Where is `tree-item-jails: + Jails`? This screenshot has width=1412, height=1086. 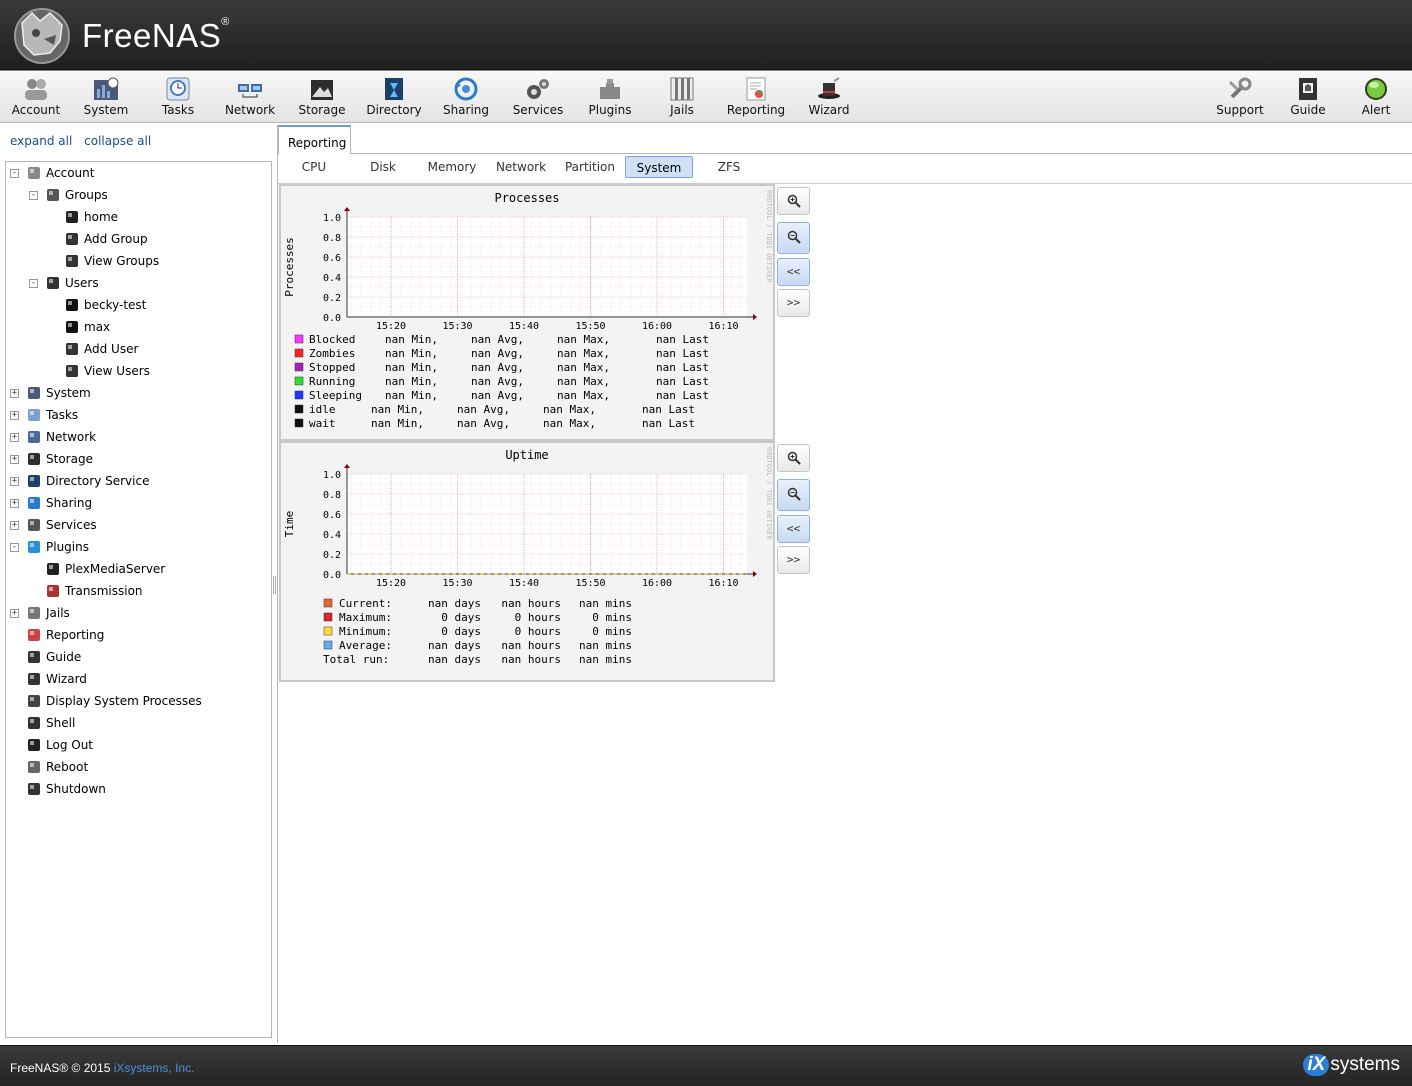 tree-item-jails: + Jails is located at coordinates (138, 613).